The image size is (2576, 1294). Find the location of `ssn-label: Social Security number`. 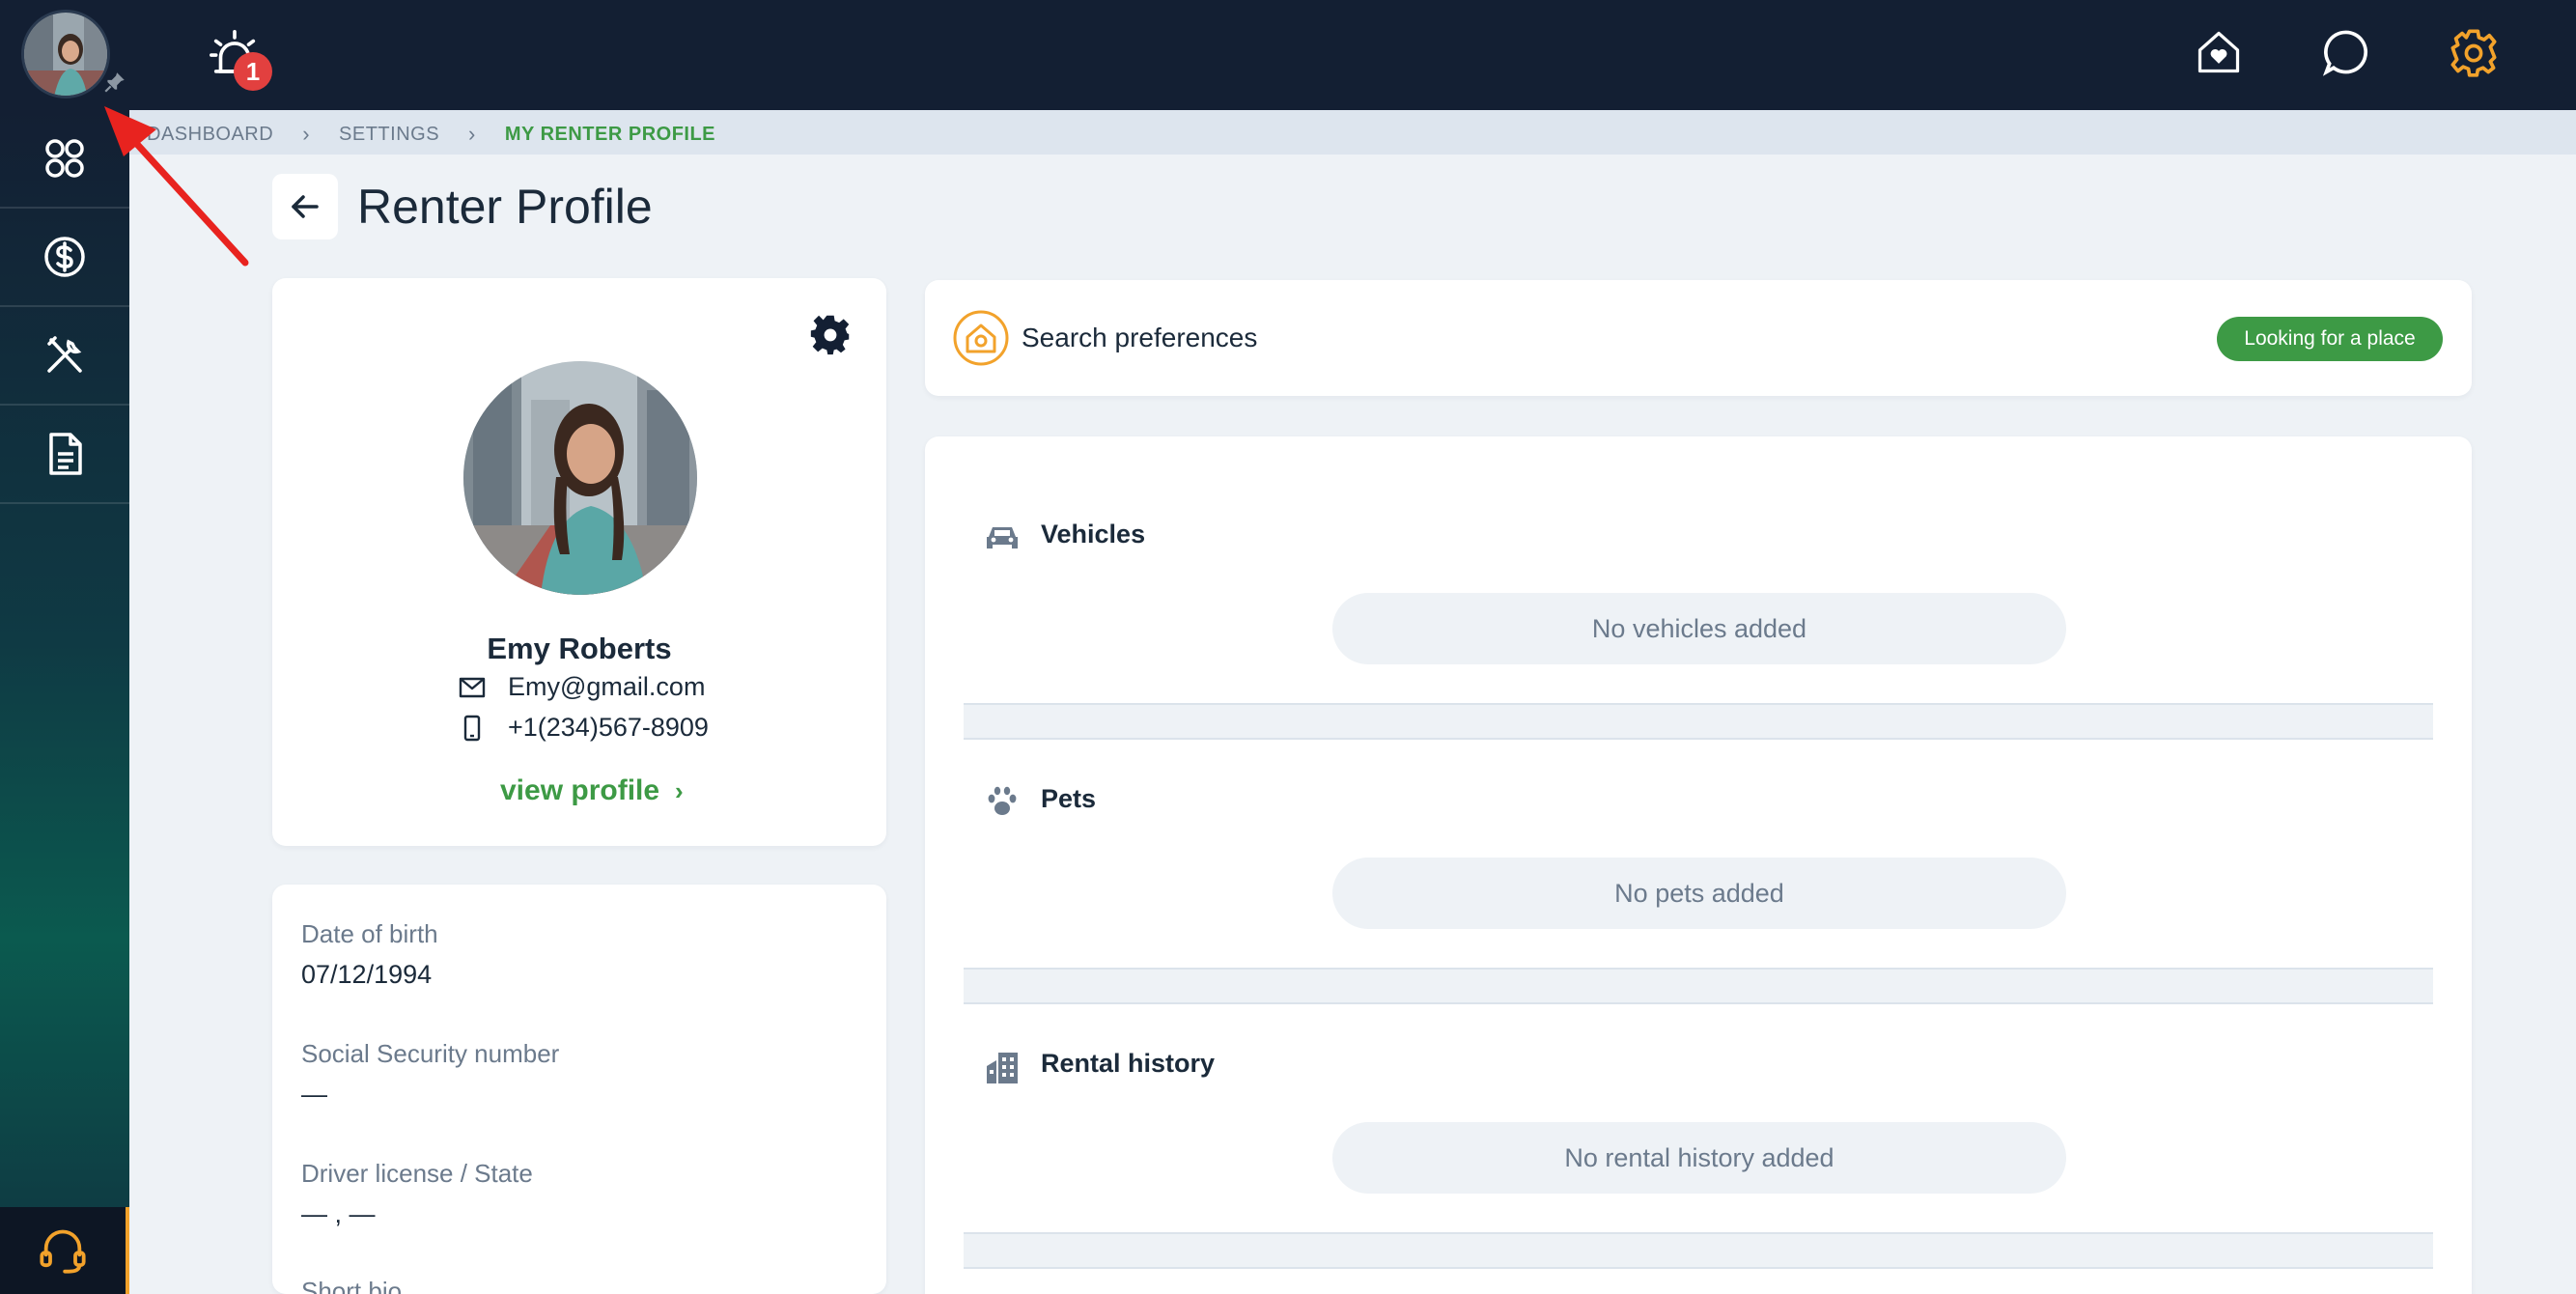

ssn-label: Social Security number is located at coordinates (431, 1053).